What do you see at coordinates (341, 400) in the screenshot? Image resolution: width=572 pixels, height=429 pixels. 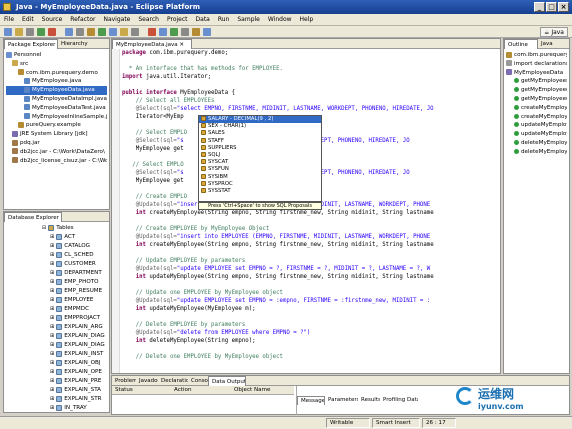 I see `subtab-parameters: Parameters` at bounding box center [341, 400].